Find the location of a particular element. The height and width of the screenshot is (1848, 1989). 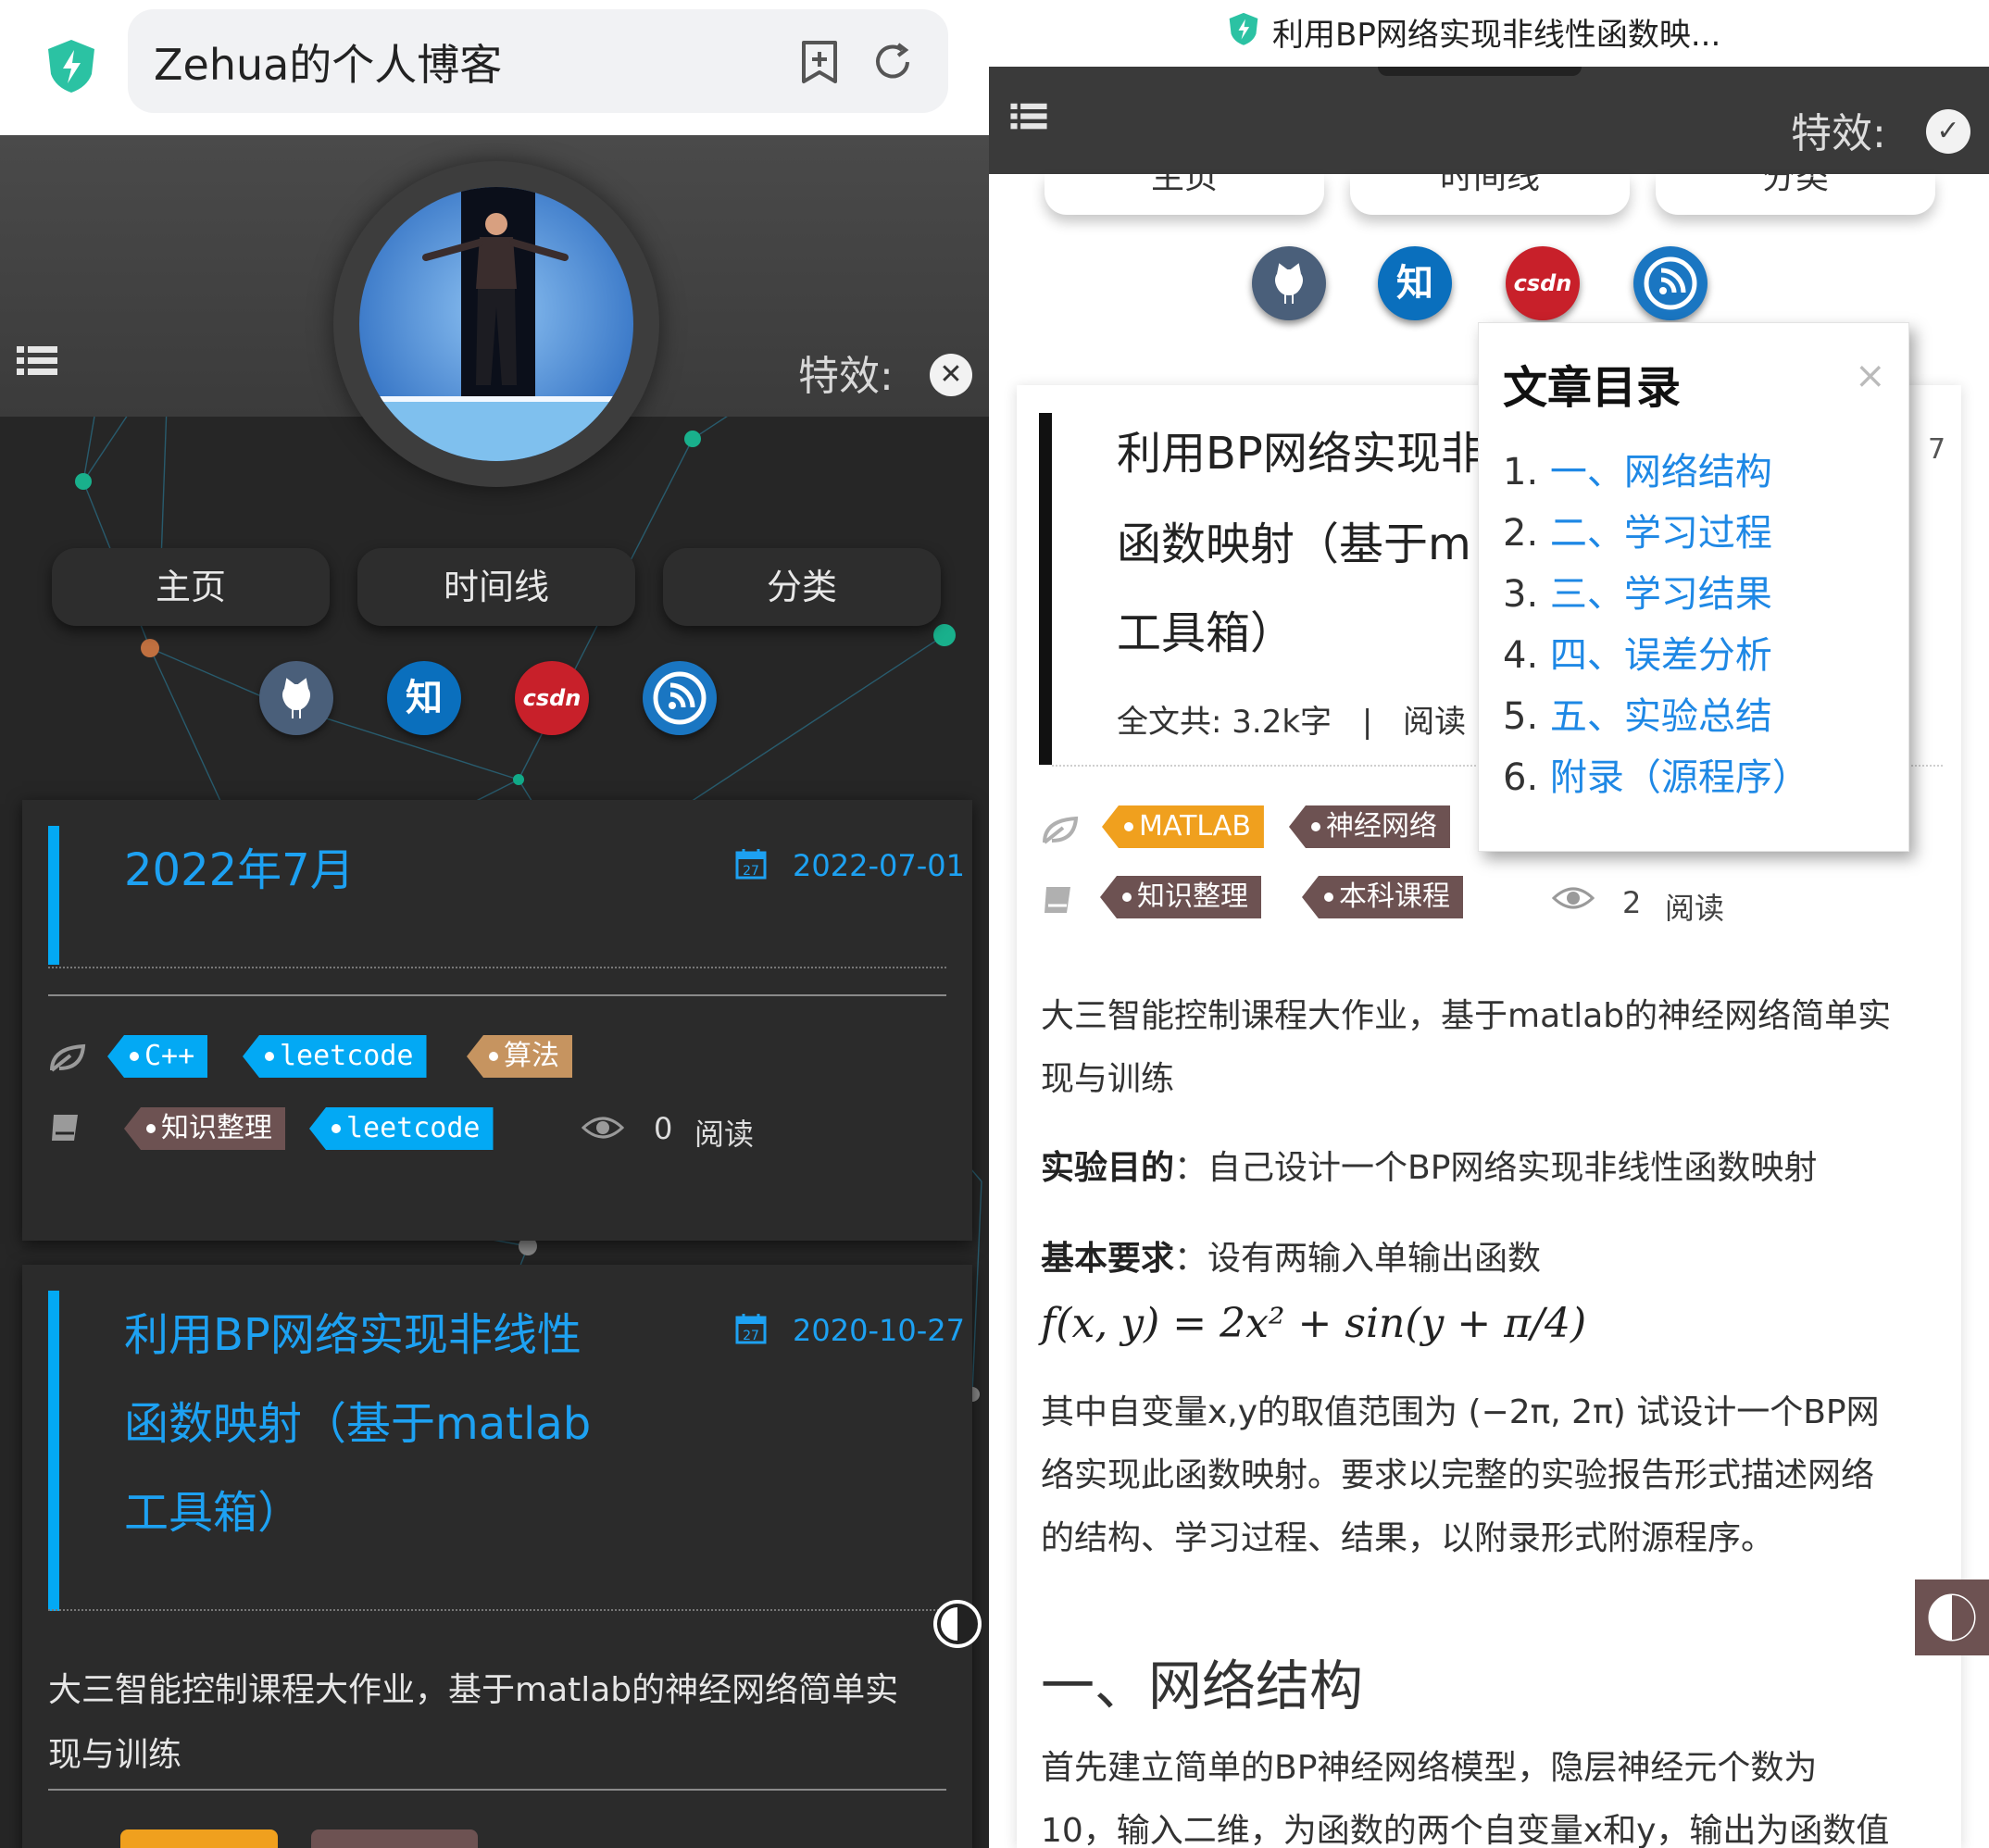

post-title-line-3: 工具箱） is located at coordinates (213, 1512).